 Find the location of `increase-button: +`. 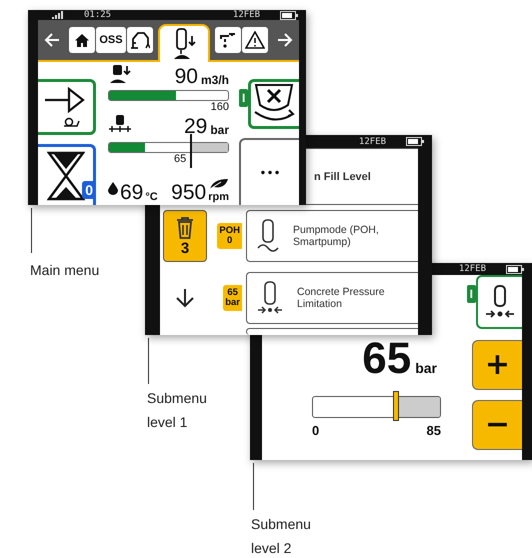

increase-button: + is located at coordinates (497, 365).